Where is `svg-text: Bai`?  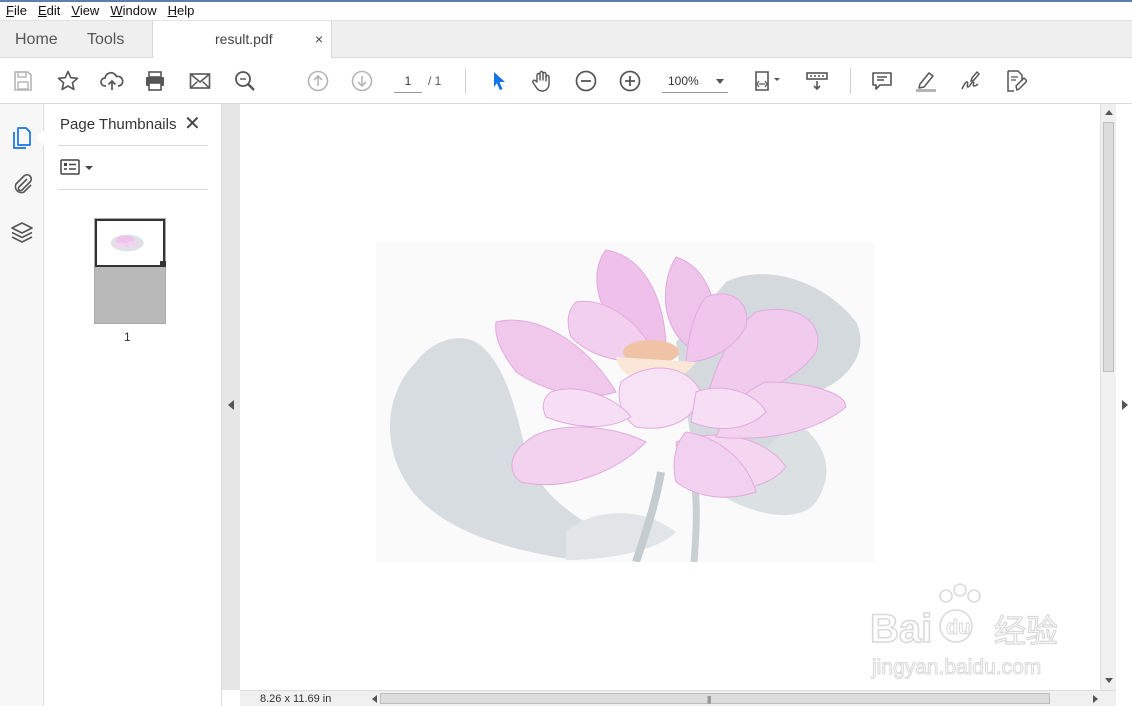 svg-text: Bai is located at coordinates (901, 629).